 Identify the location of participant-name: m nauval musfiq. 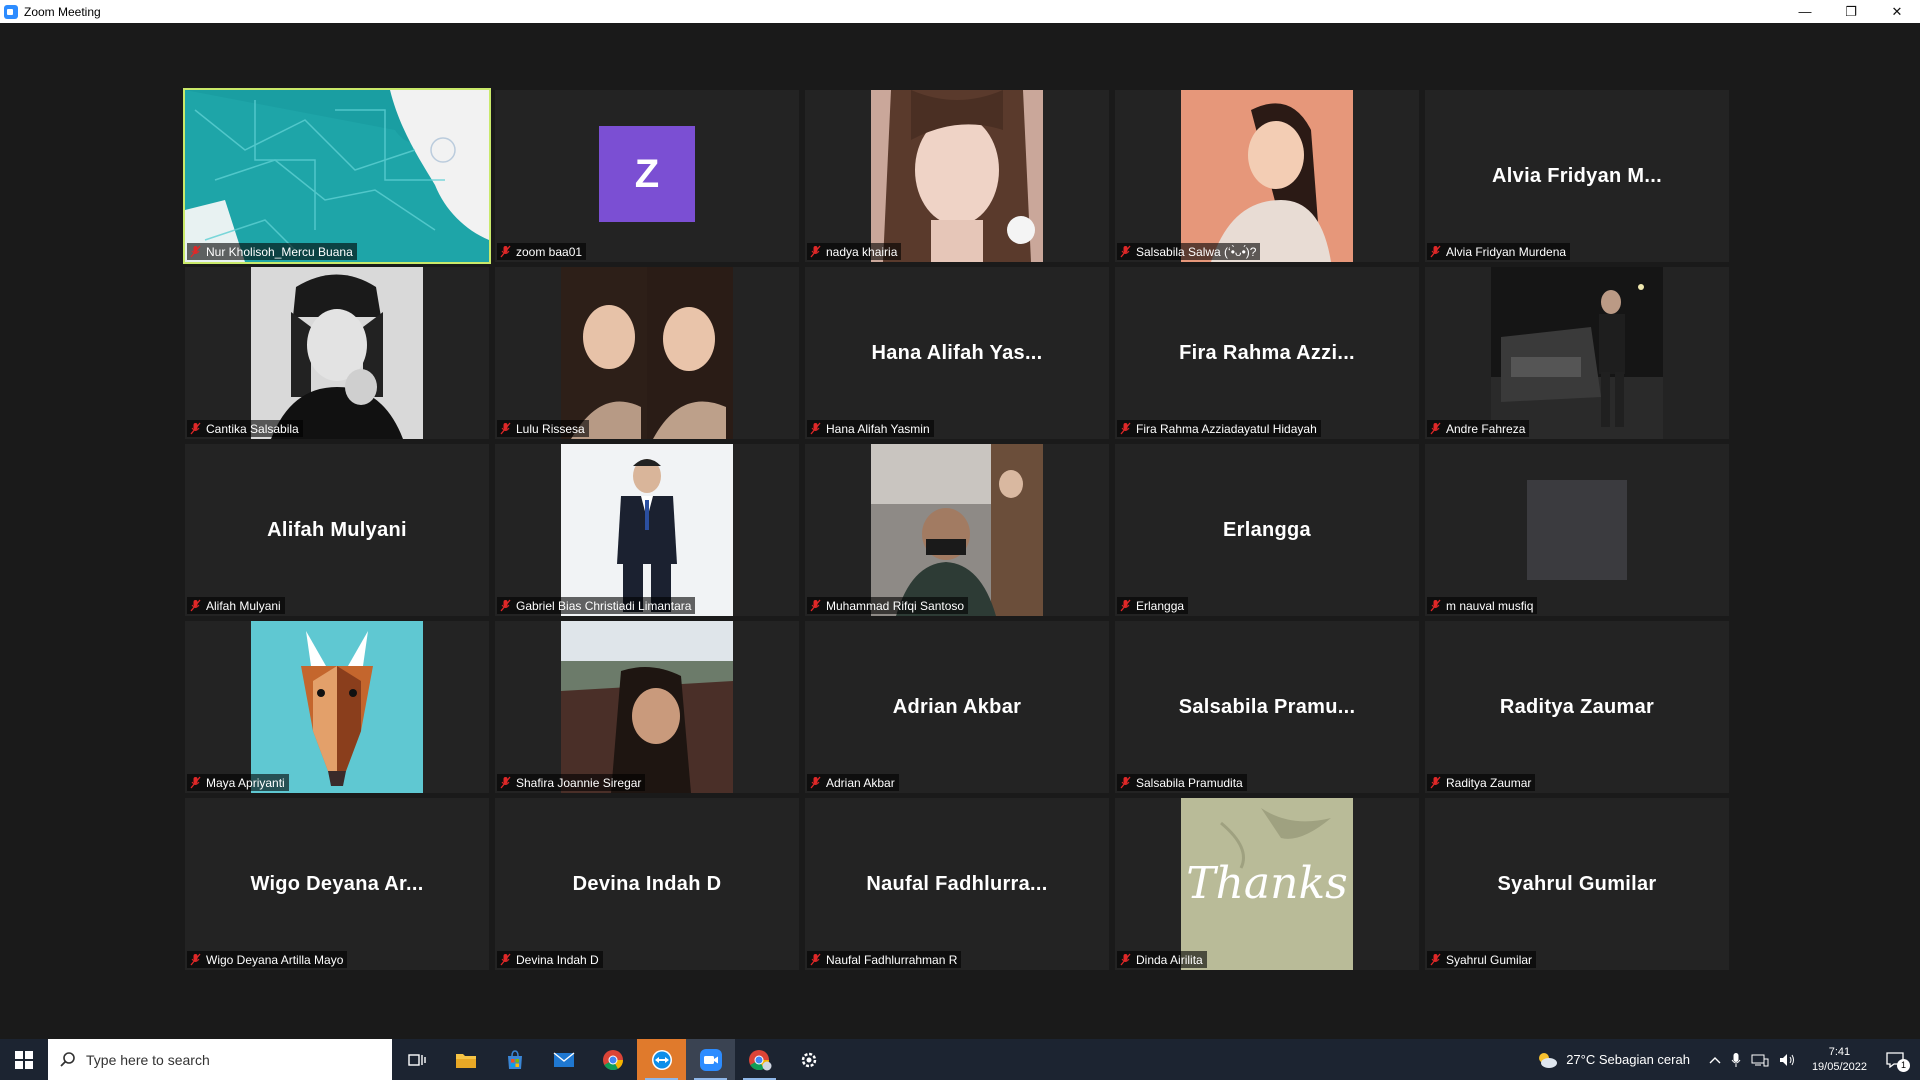
(1490, 605).